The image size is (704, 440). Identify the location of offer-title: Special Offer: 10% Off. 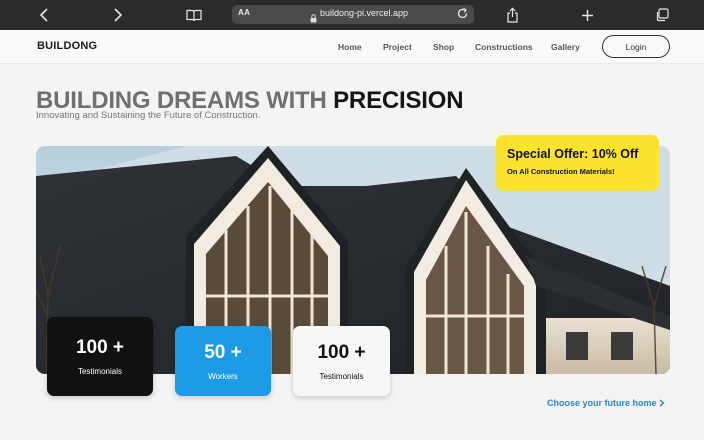
(573, 154).